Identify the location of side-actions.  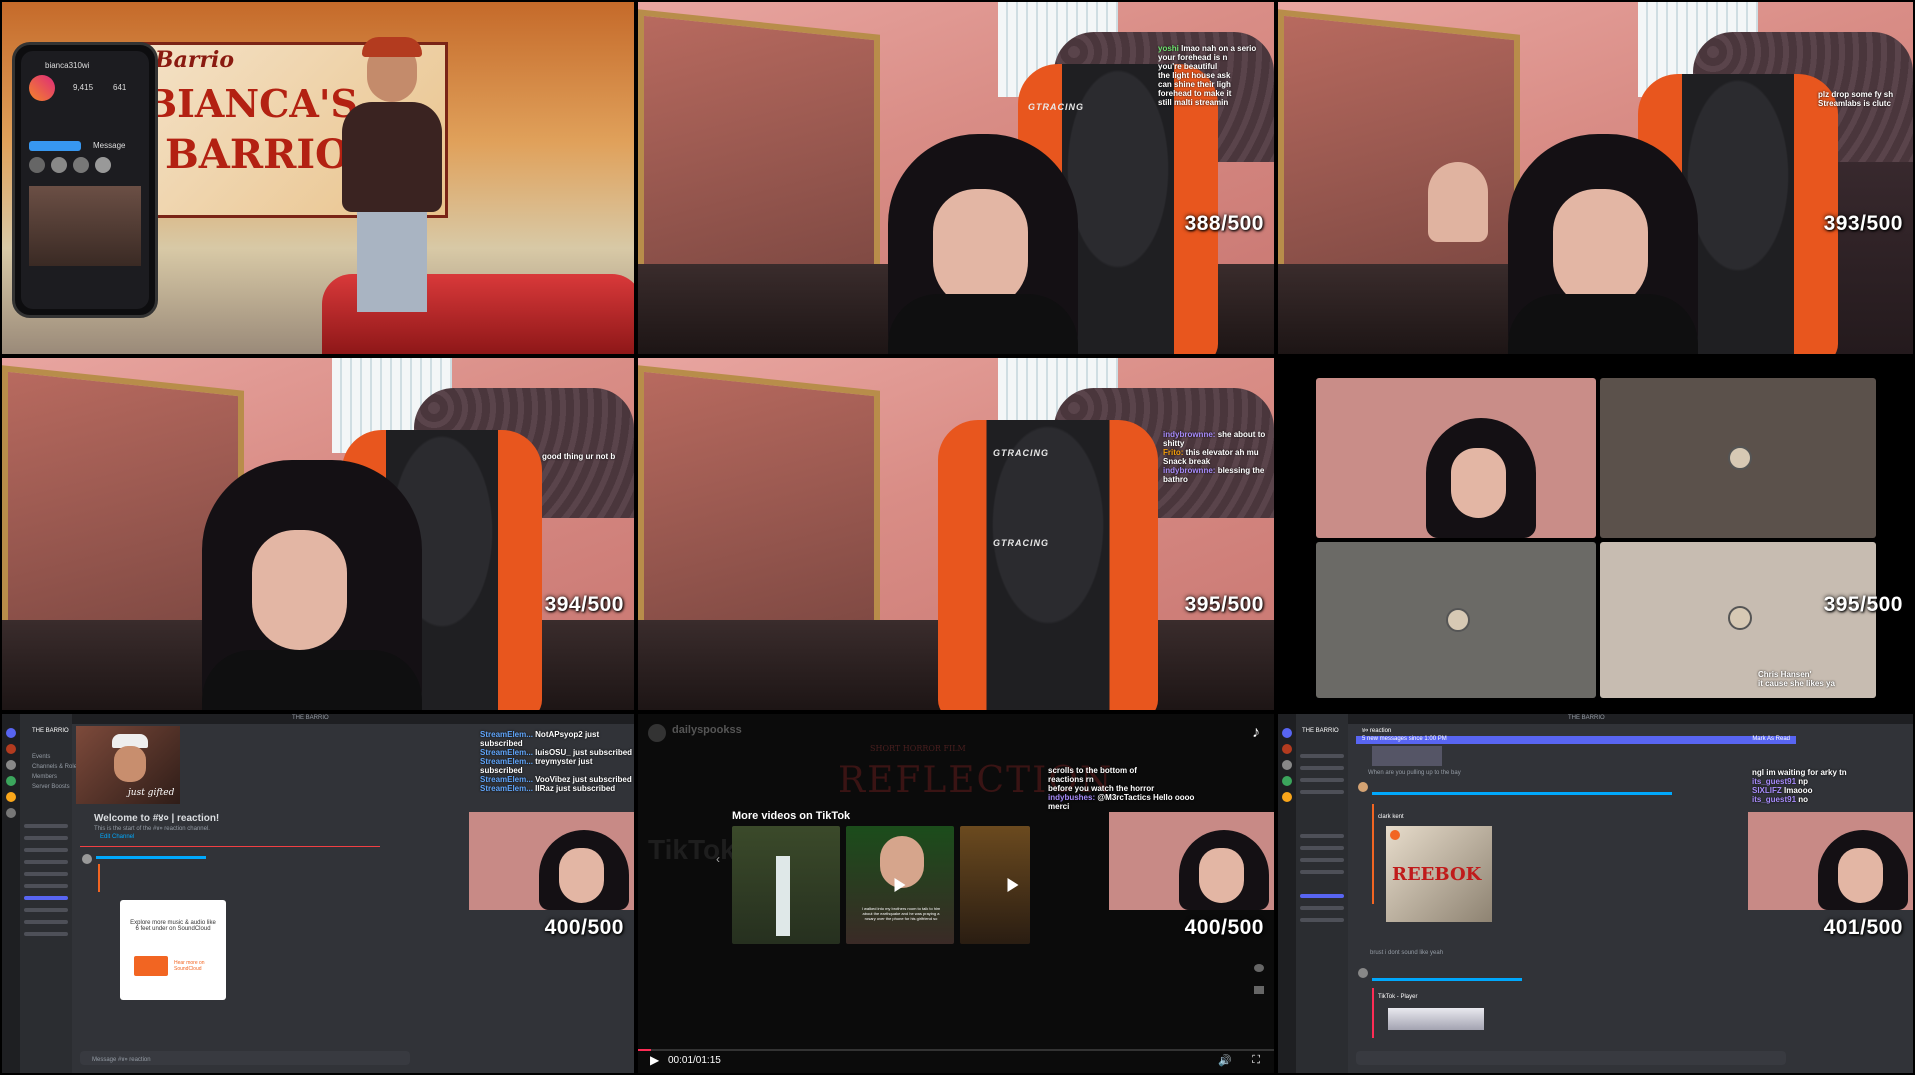
(1259, 994).